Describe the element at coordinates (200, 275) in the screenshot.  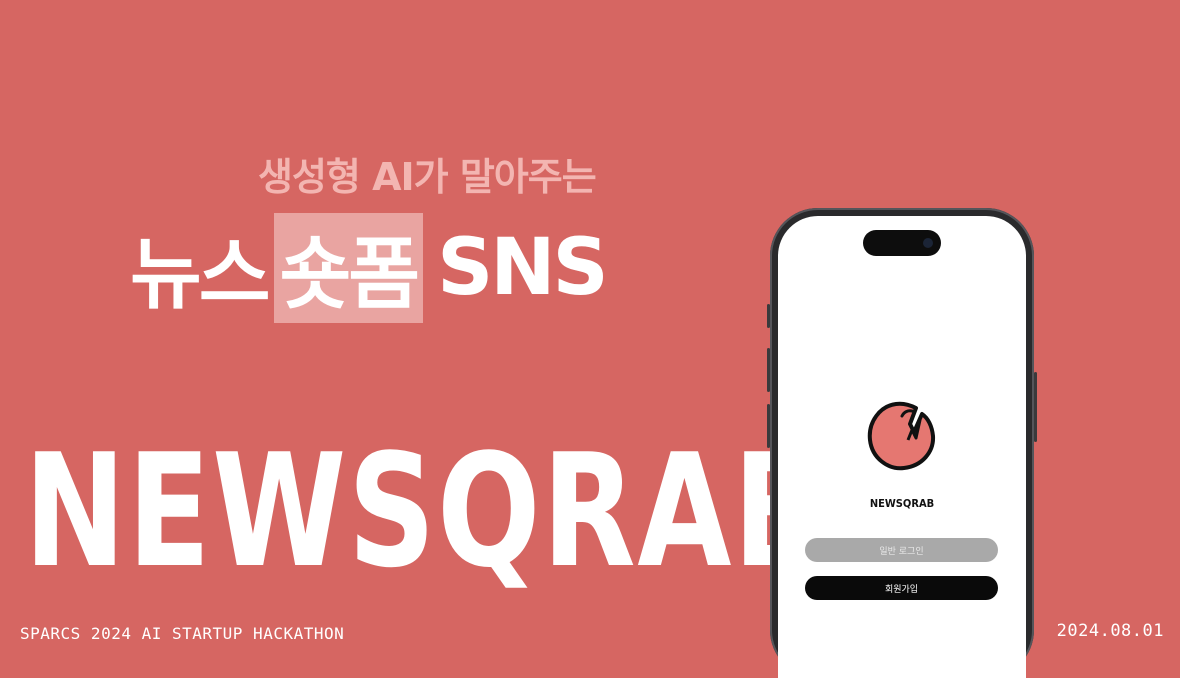
I see `headline-part1: 뉴스` at that location.